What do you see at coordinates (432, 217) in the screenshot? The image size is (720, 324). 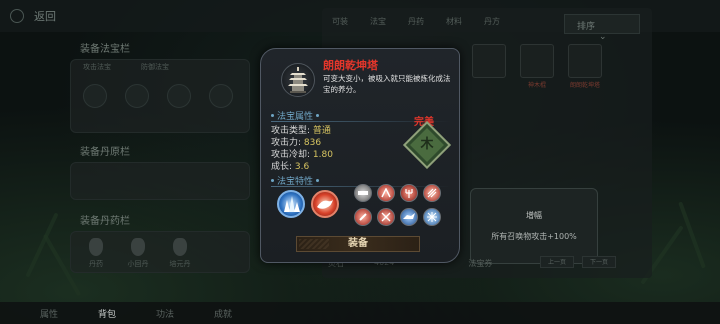 I see `ice-shards-icon` at bounding box center [432, 217].